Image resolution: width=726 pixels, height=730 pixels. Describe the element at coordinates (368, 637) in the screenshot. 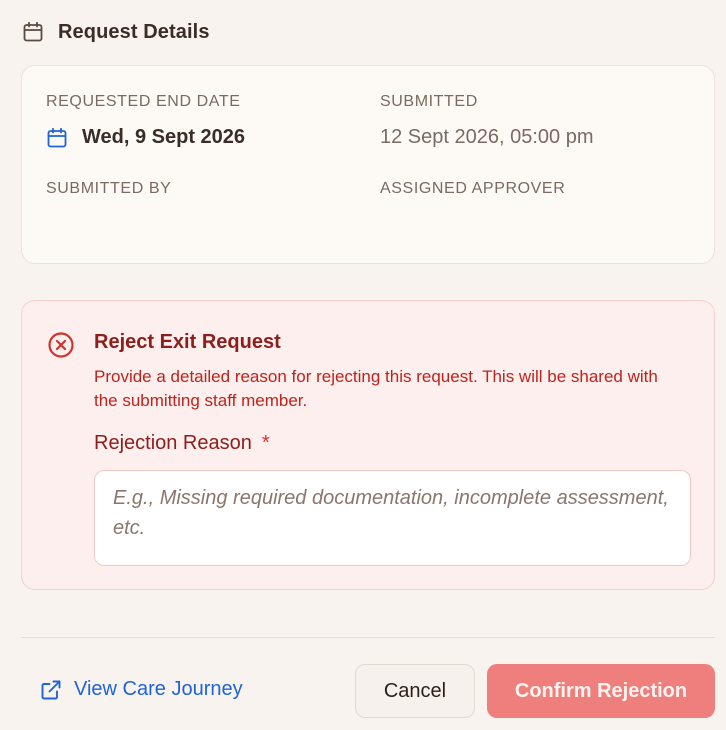

I see `footer-divider` at that location.